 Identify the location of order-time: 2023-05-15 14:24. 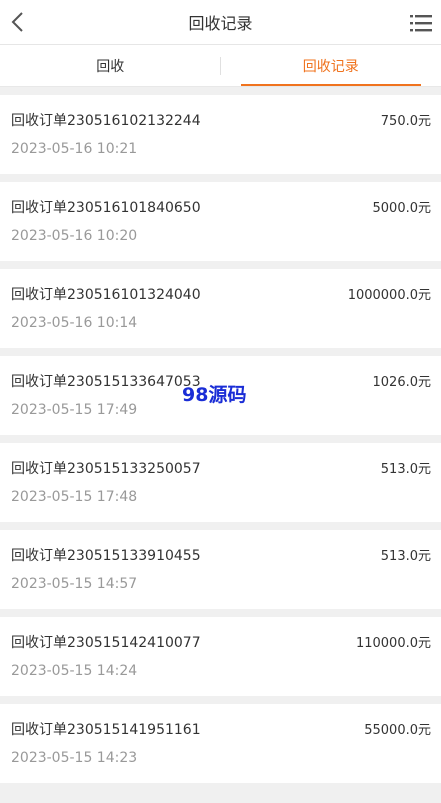
(74, 671).